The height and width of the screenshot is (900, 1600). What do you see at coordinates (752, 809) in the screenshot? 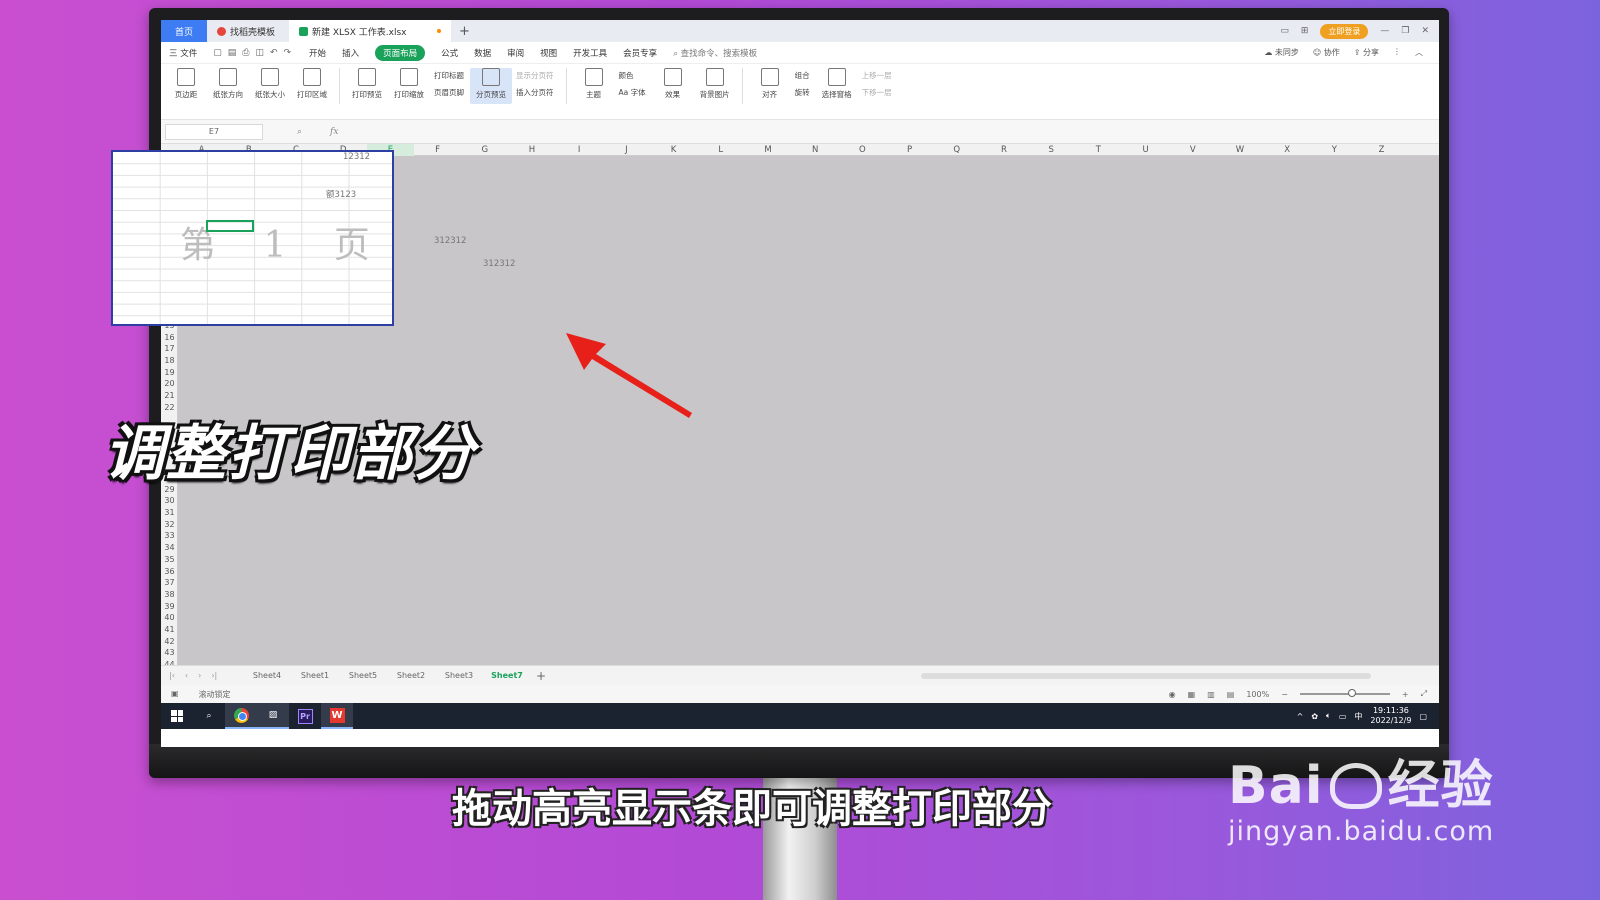
I see `subtitle-caption: 拖动高亮显示条即可调整打印部分` at bounding box center [752, 809].